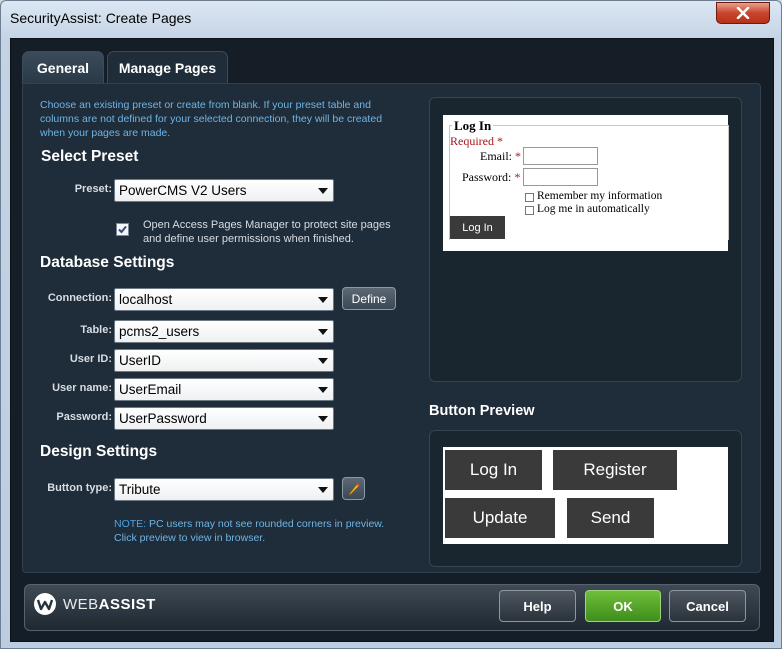 The image size is (782, 649). Describe the element at coordinates (472, 141) in the screenshot. I see `required-label: Required` at that location.